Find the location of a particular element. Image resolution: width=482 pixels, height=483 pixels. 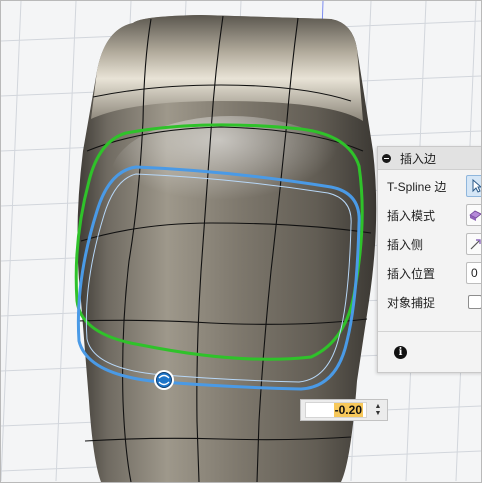

insert-mode-dropdown is located at coordinates (473, 215).